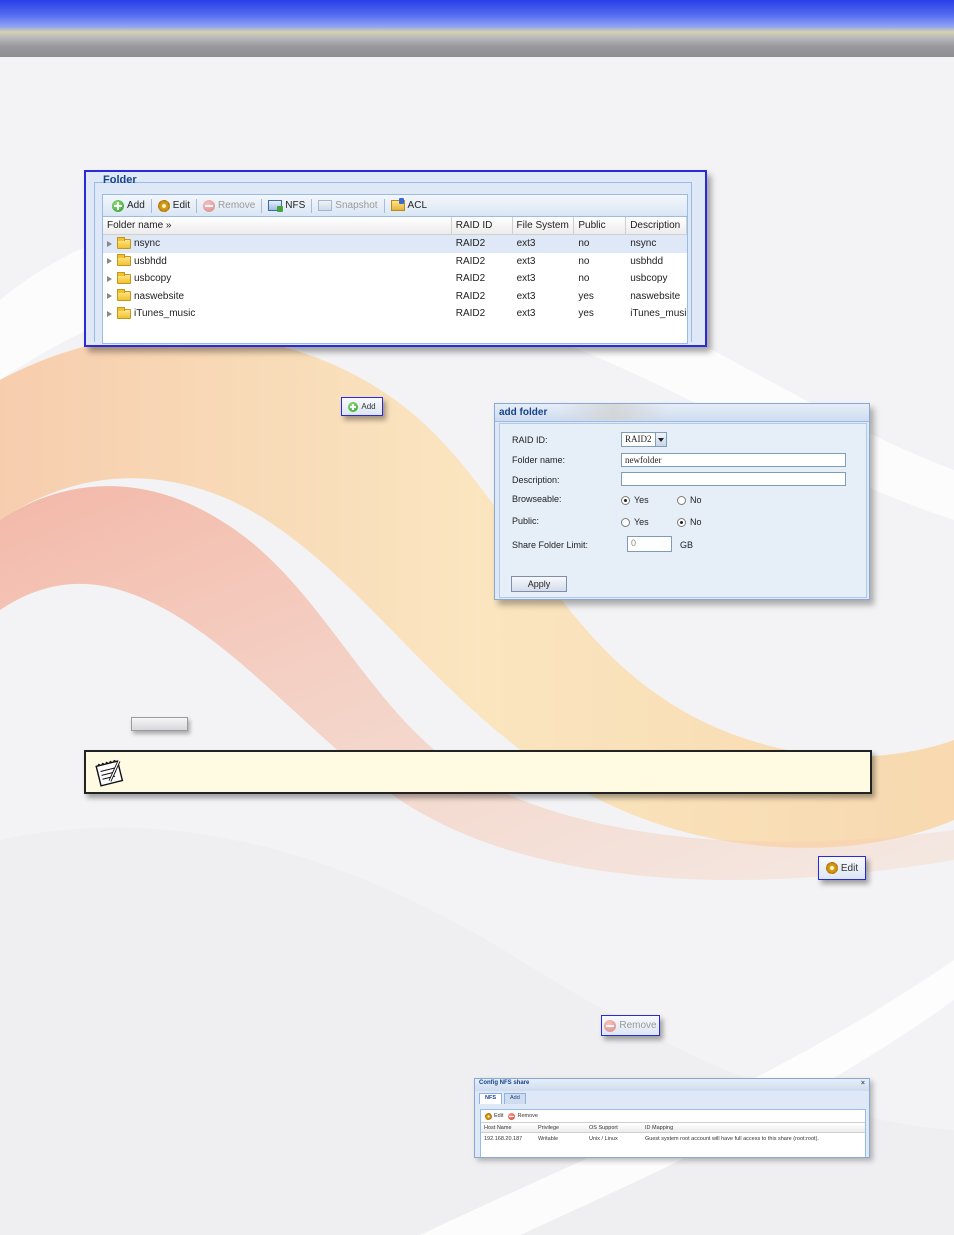 This screenshot has width=954, height=1235. Describe the element at coordinates (526, 521) in the screenshot. I see `public-label: Public:` at that location.